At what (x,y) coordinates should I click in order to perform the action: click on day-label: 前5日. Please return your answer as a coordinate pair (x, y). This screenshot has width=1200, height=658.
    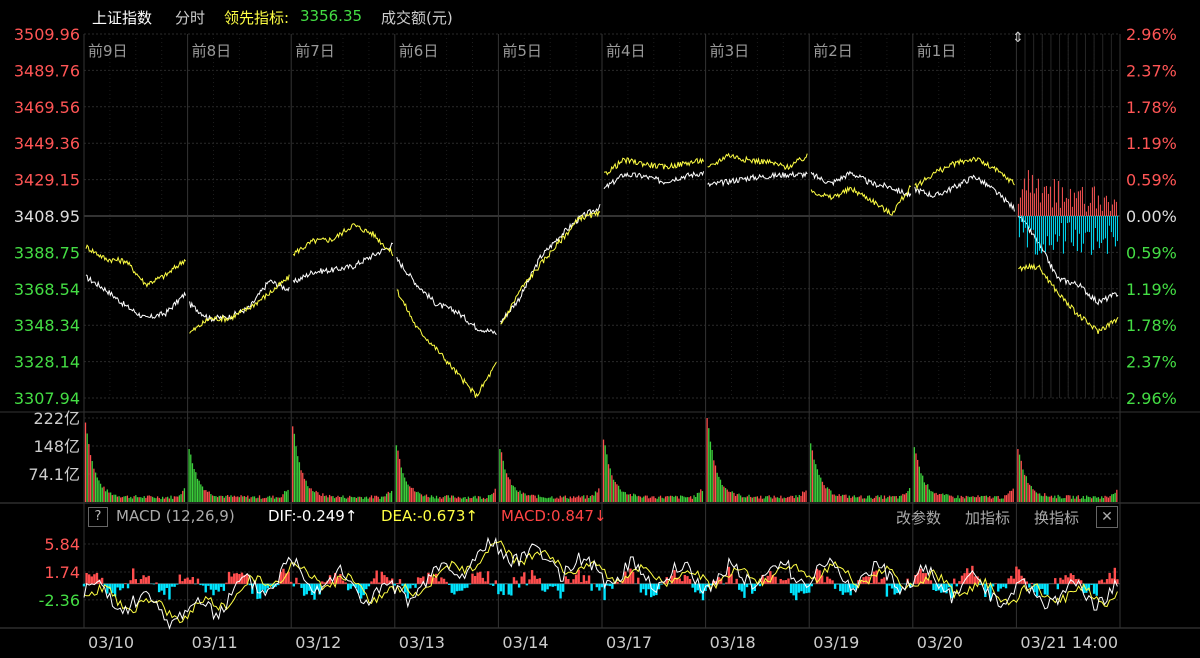
    Looking at the image, I should click on (522, 51).